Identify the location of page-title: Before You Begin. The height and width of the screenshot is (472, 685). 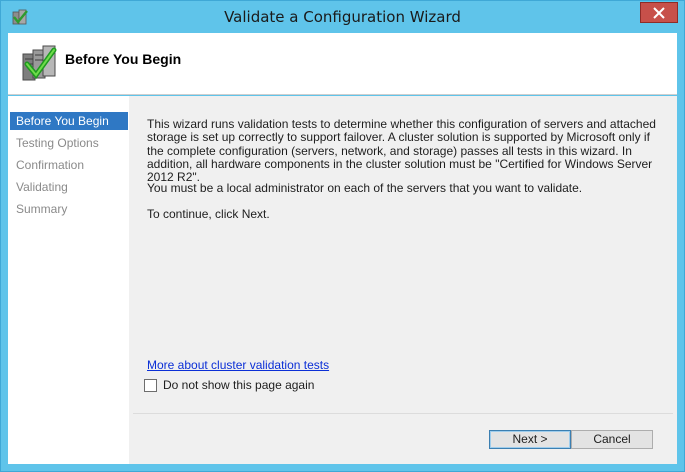
(123, 59).